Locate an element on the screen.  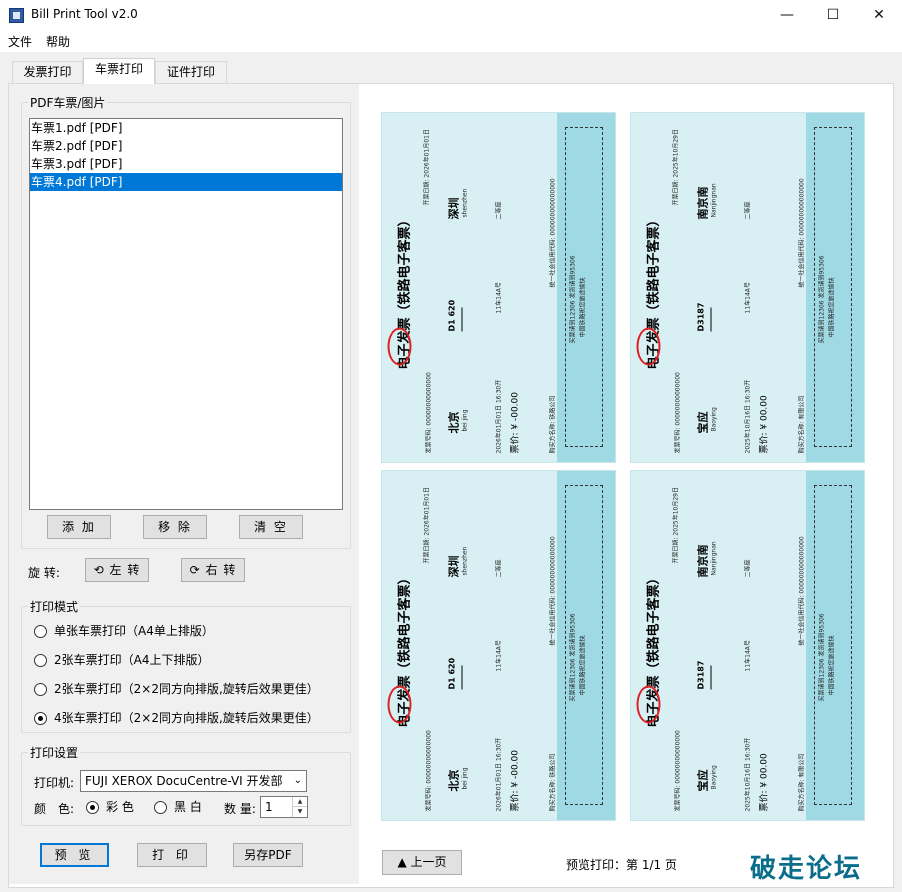
files-group-title: PDF车票/图片 is located at coordinates (68, 102).